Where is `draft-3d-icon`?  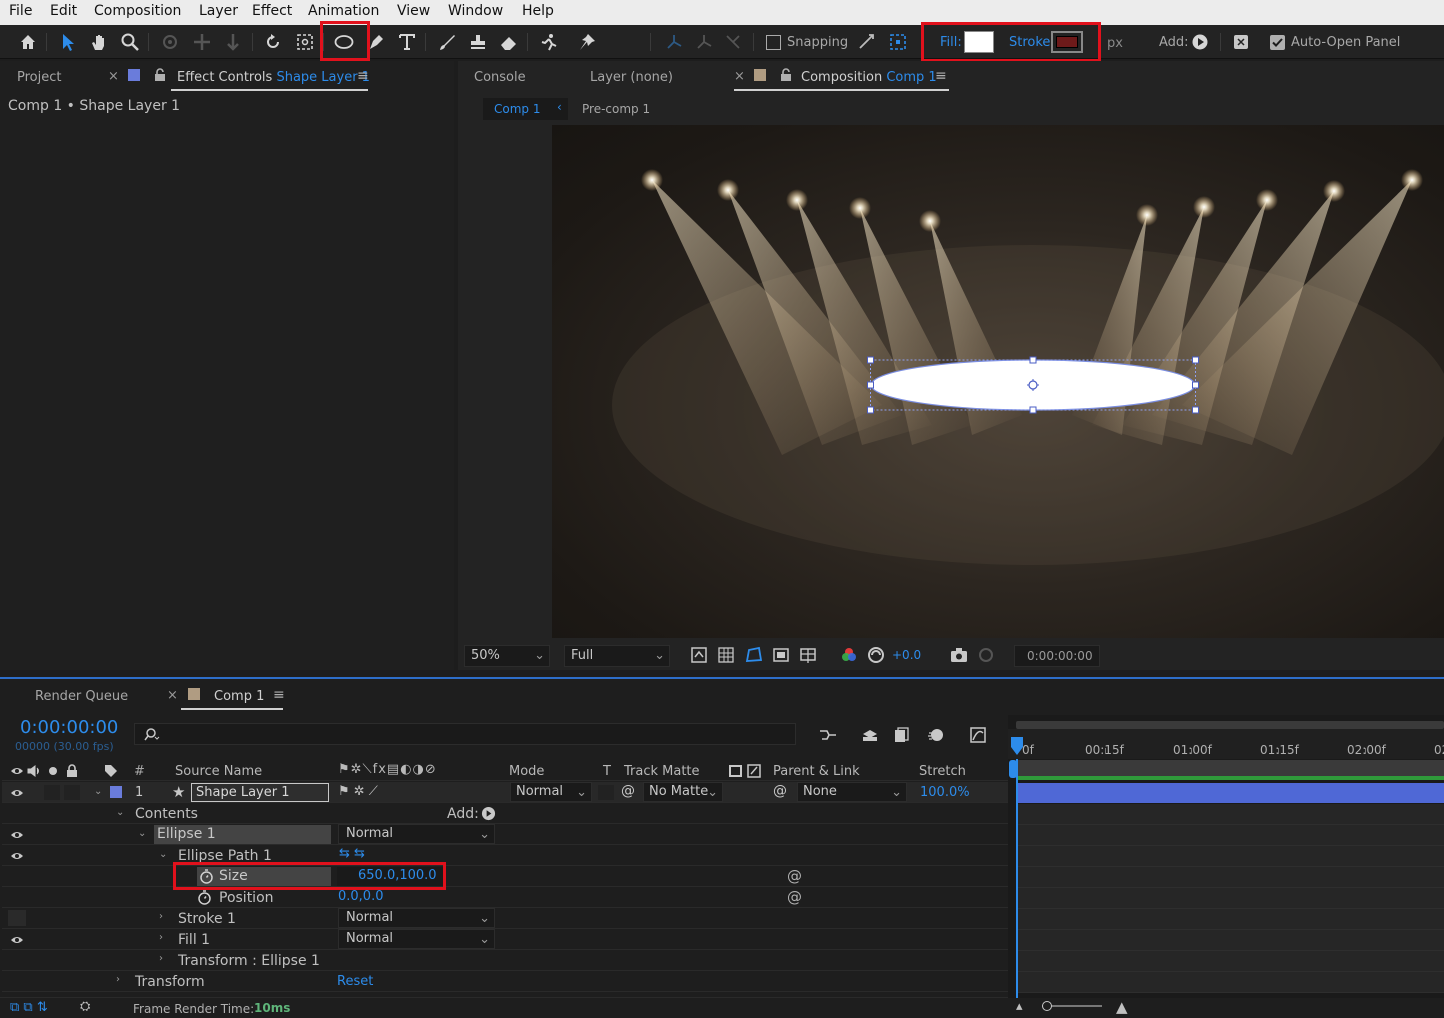
draft-3d-icon is located at coordinates (870, 735).